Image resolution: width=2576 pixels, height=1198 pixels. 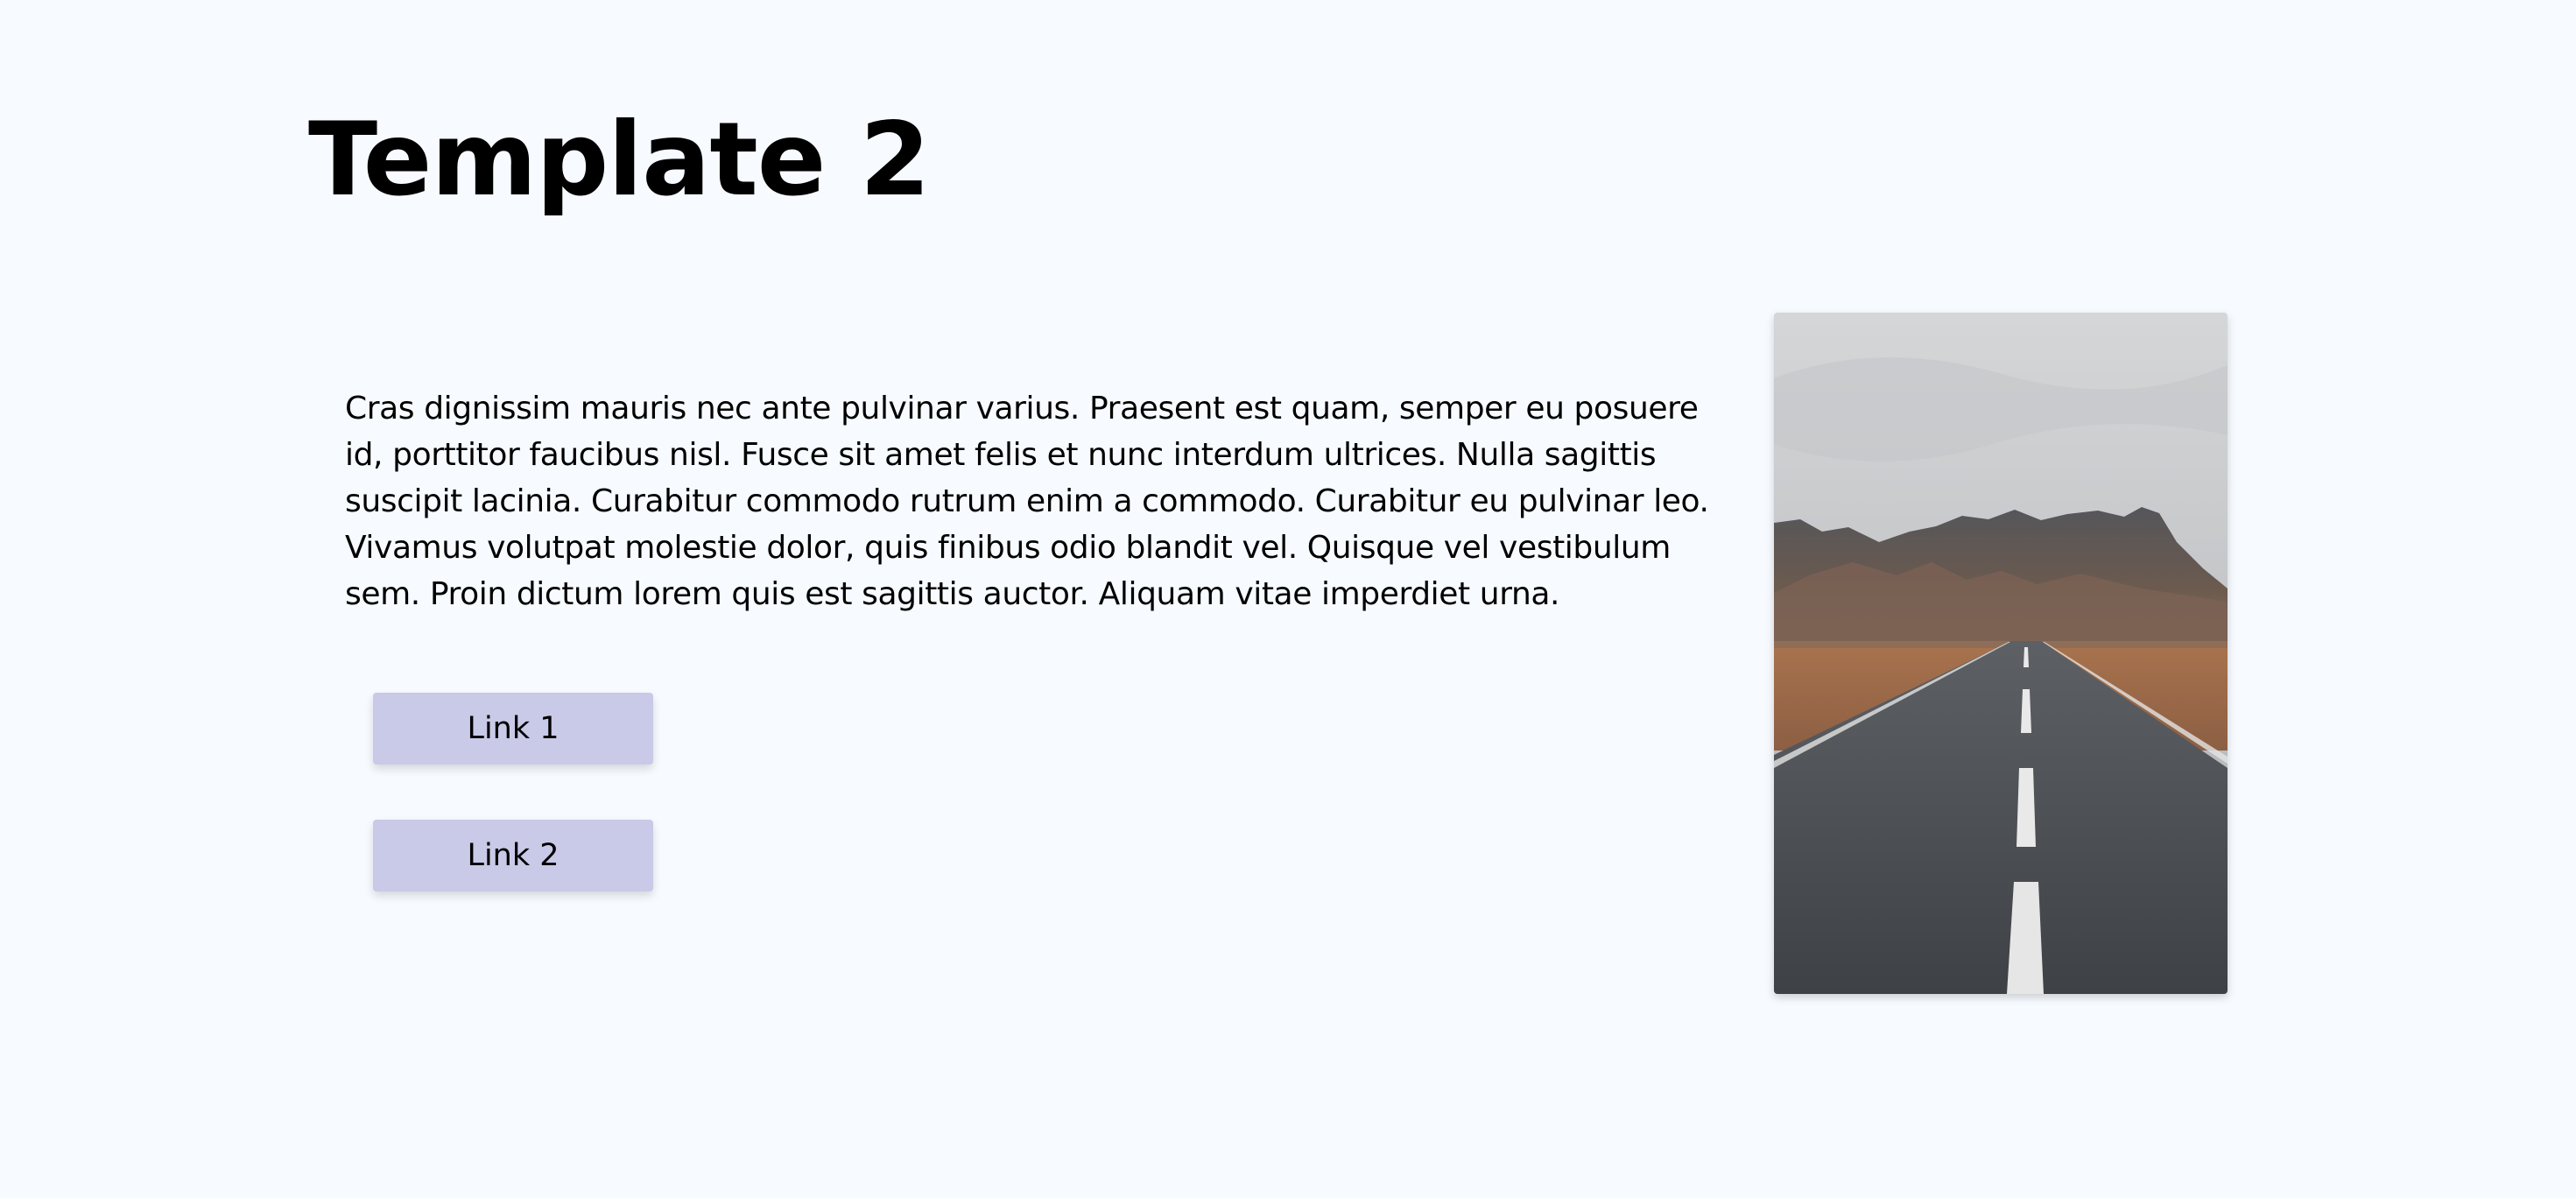 I want to click on road-mountain-photo, so click(x=2001, y=654).